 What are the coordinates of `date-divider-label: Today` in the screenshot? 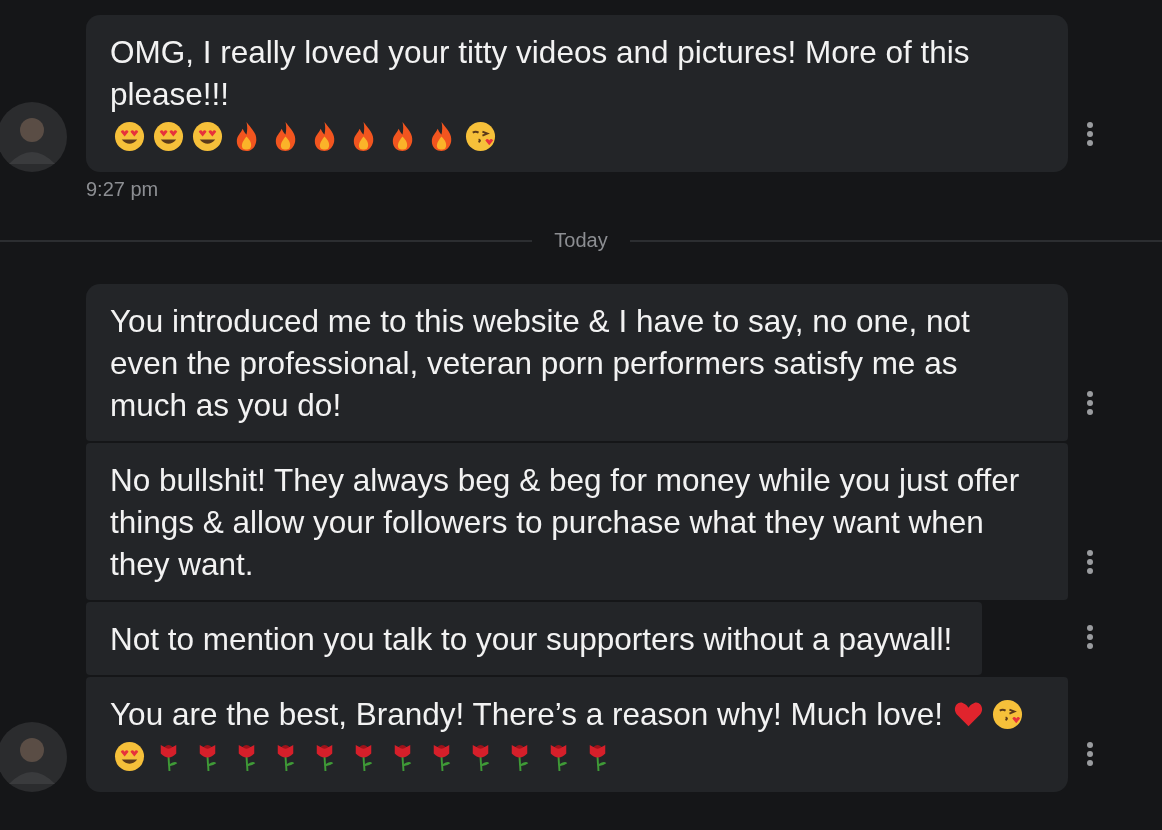 It's located at (581, 240).